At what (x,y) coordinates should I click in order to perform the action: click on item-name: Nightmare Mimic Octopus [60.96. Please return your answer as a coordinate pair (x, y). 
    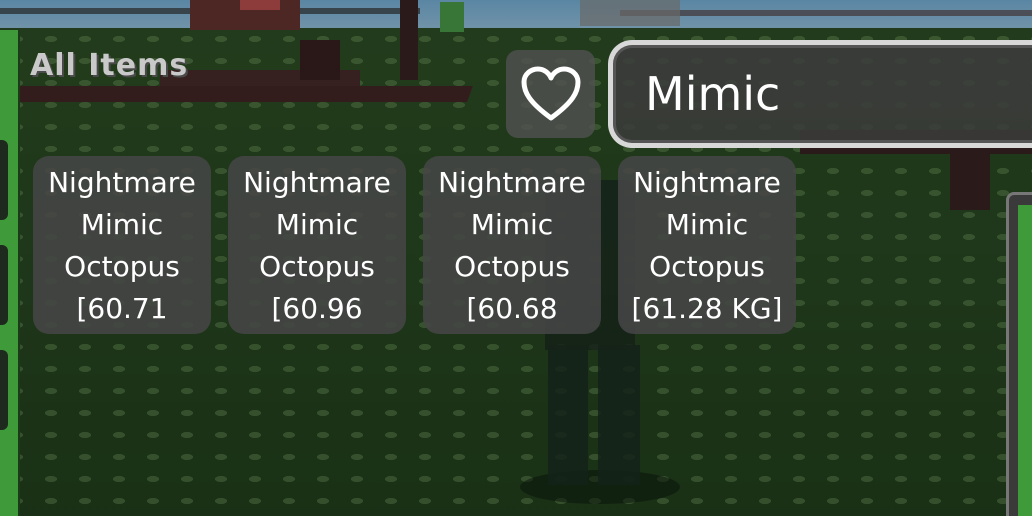
    Looking at the image, I should click on (317, 245).